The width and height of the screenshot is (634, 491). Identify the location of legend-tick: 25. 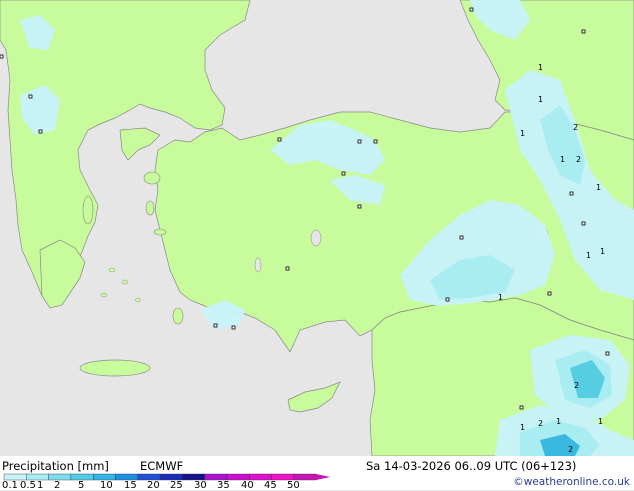
(176, 485).